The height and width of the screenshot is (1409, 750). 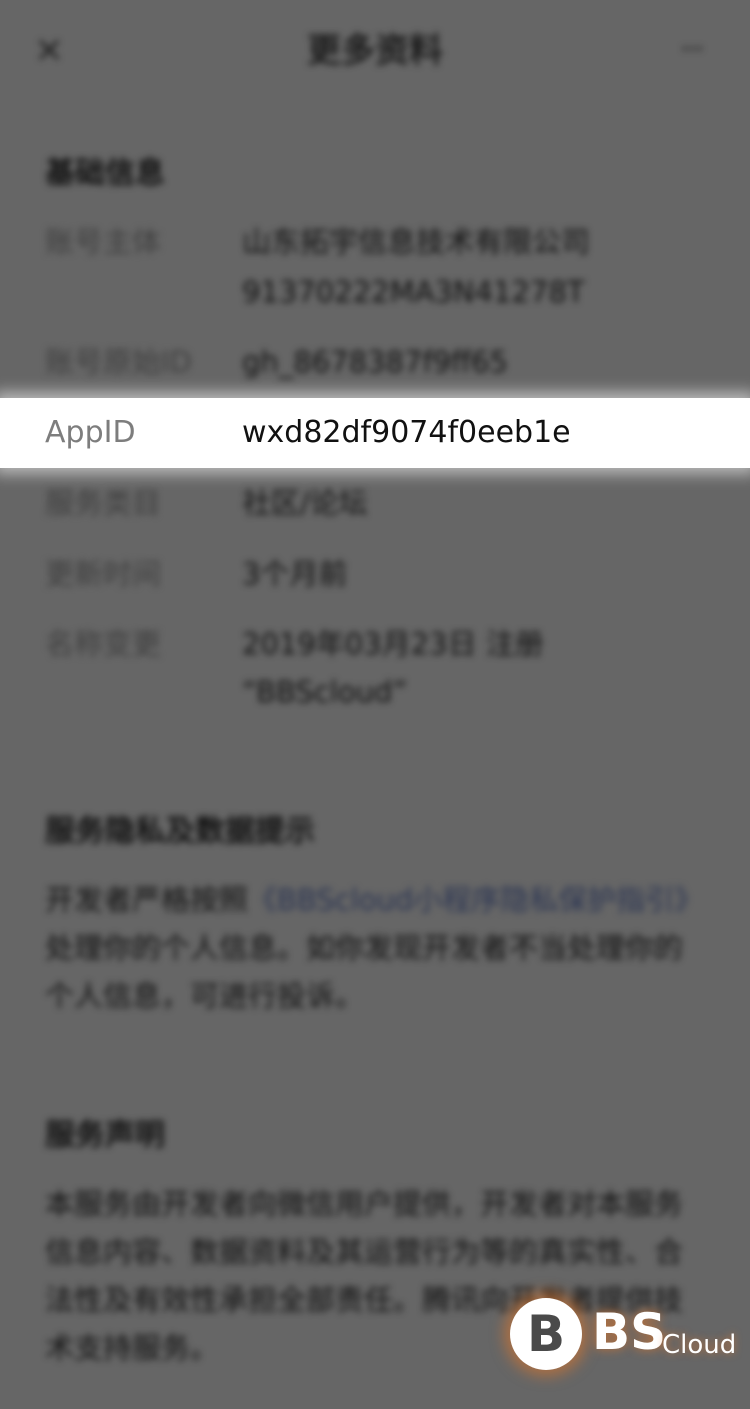 What do you see at coordinates (103, 644) in the screenshot?
I see `row-label-name-change: 名称变更` at bounding box center [103, 644].